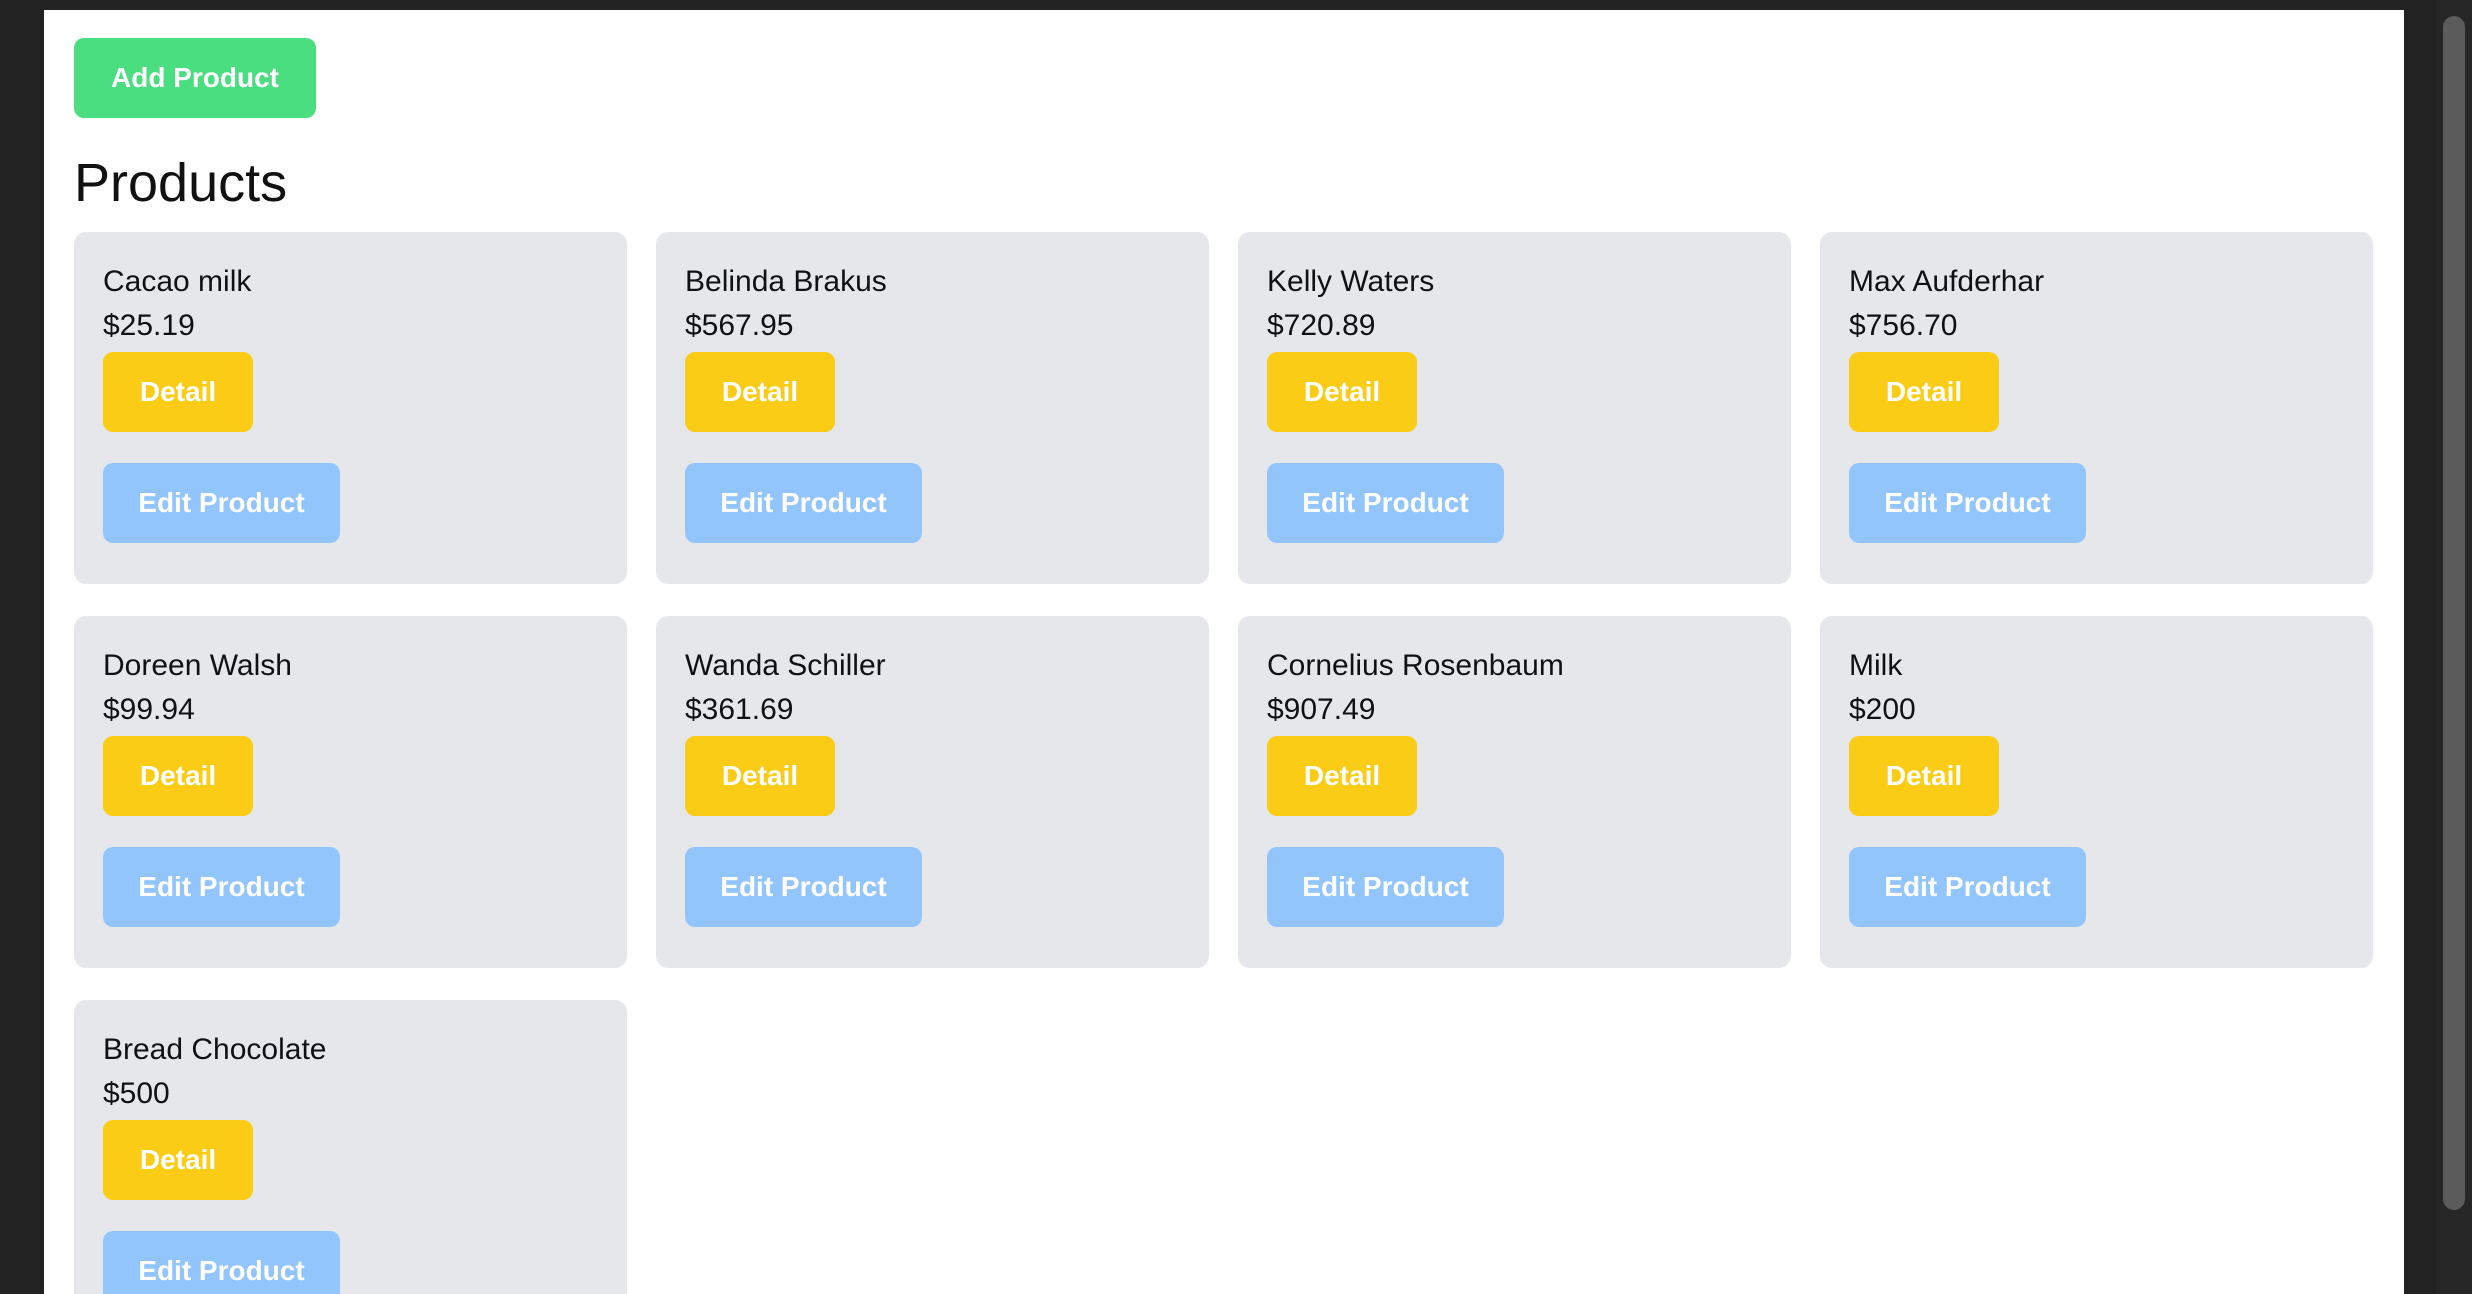 This screenshot has width=2472, height=1294. I want to click on product-price: $25.19, so click(149, 325).